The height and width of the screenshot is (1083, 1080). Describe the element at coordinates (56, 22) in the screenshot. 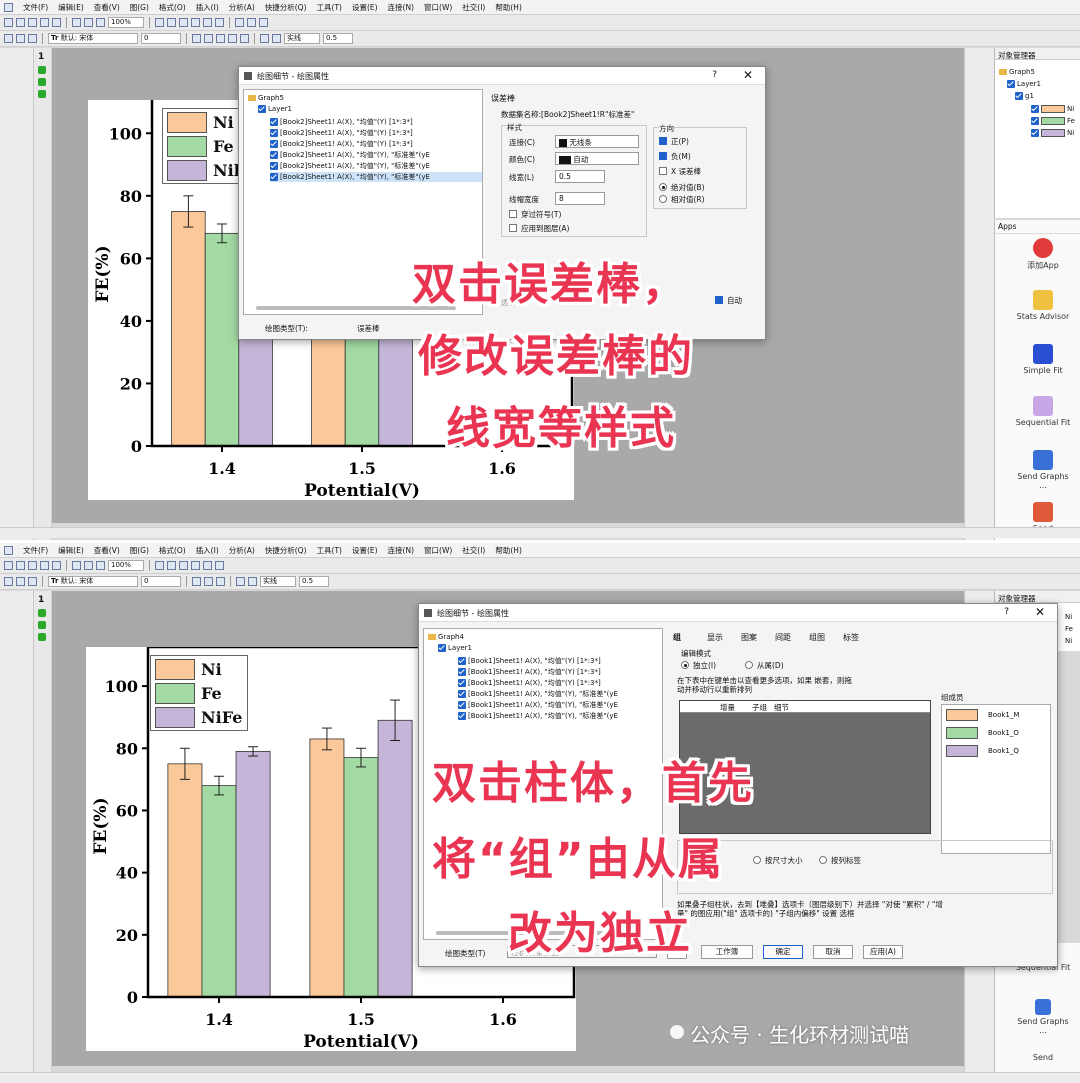

I see `save-icon` at that location.